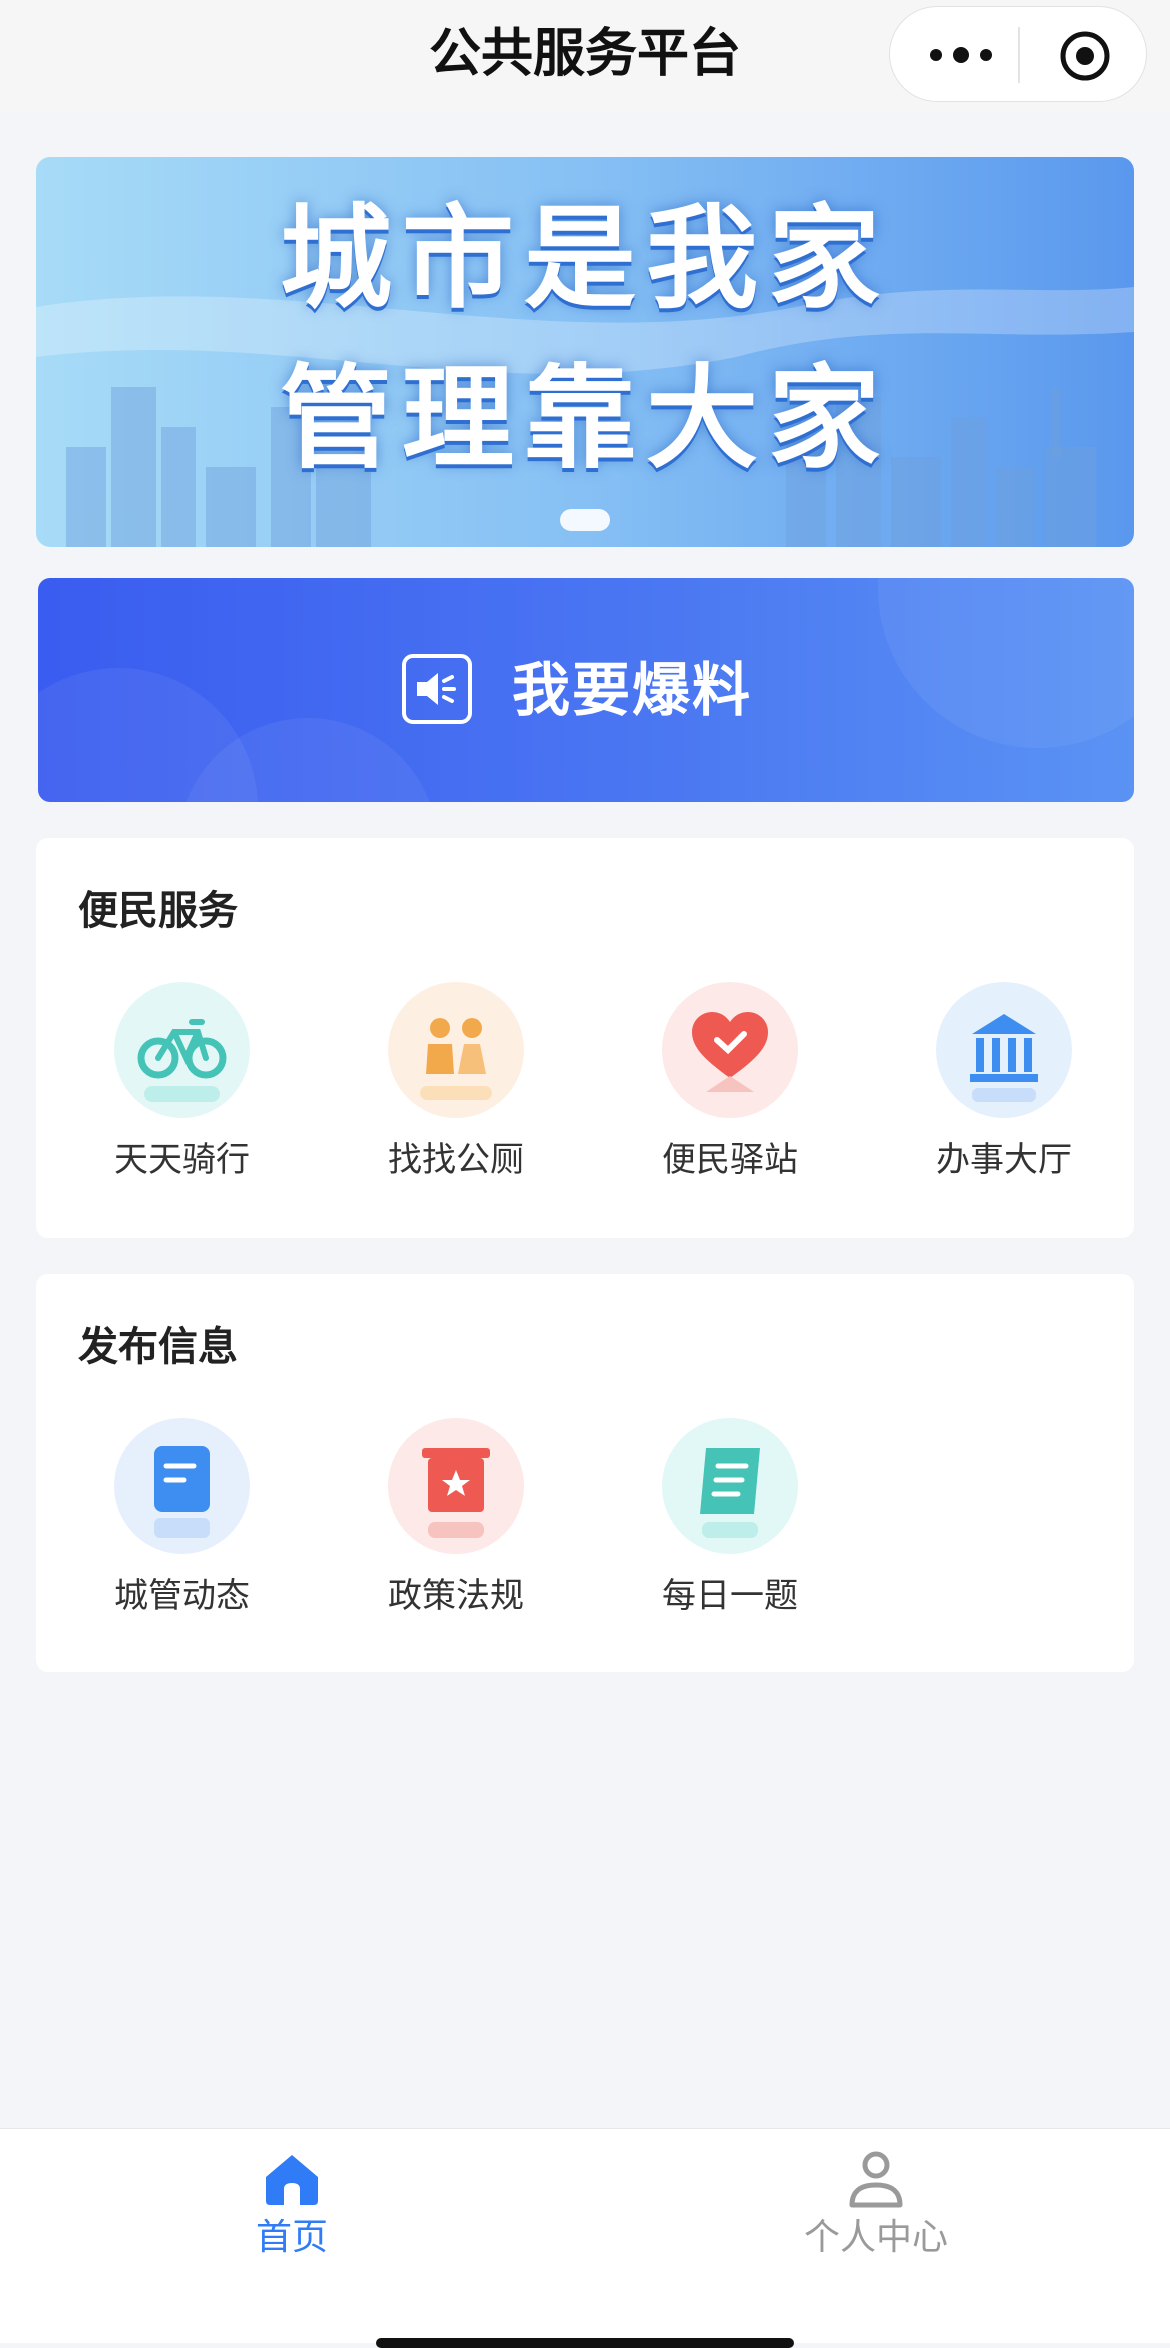  I want to click on capsule-divider, so click(1019, 55).